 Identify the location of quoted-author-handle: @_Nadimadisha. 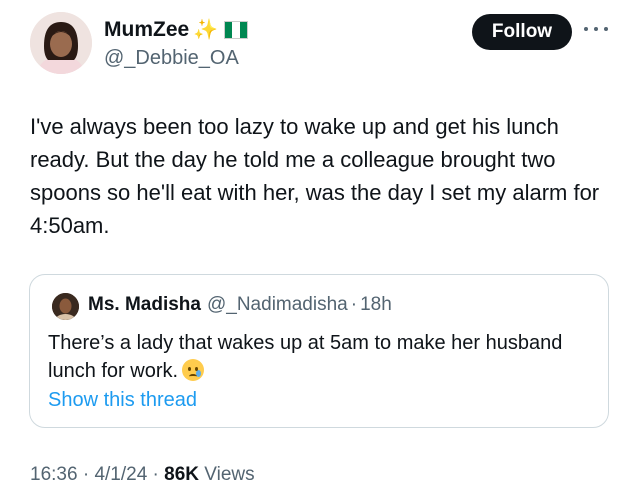
(277, 304).